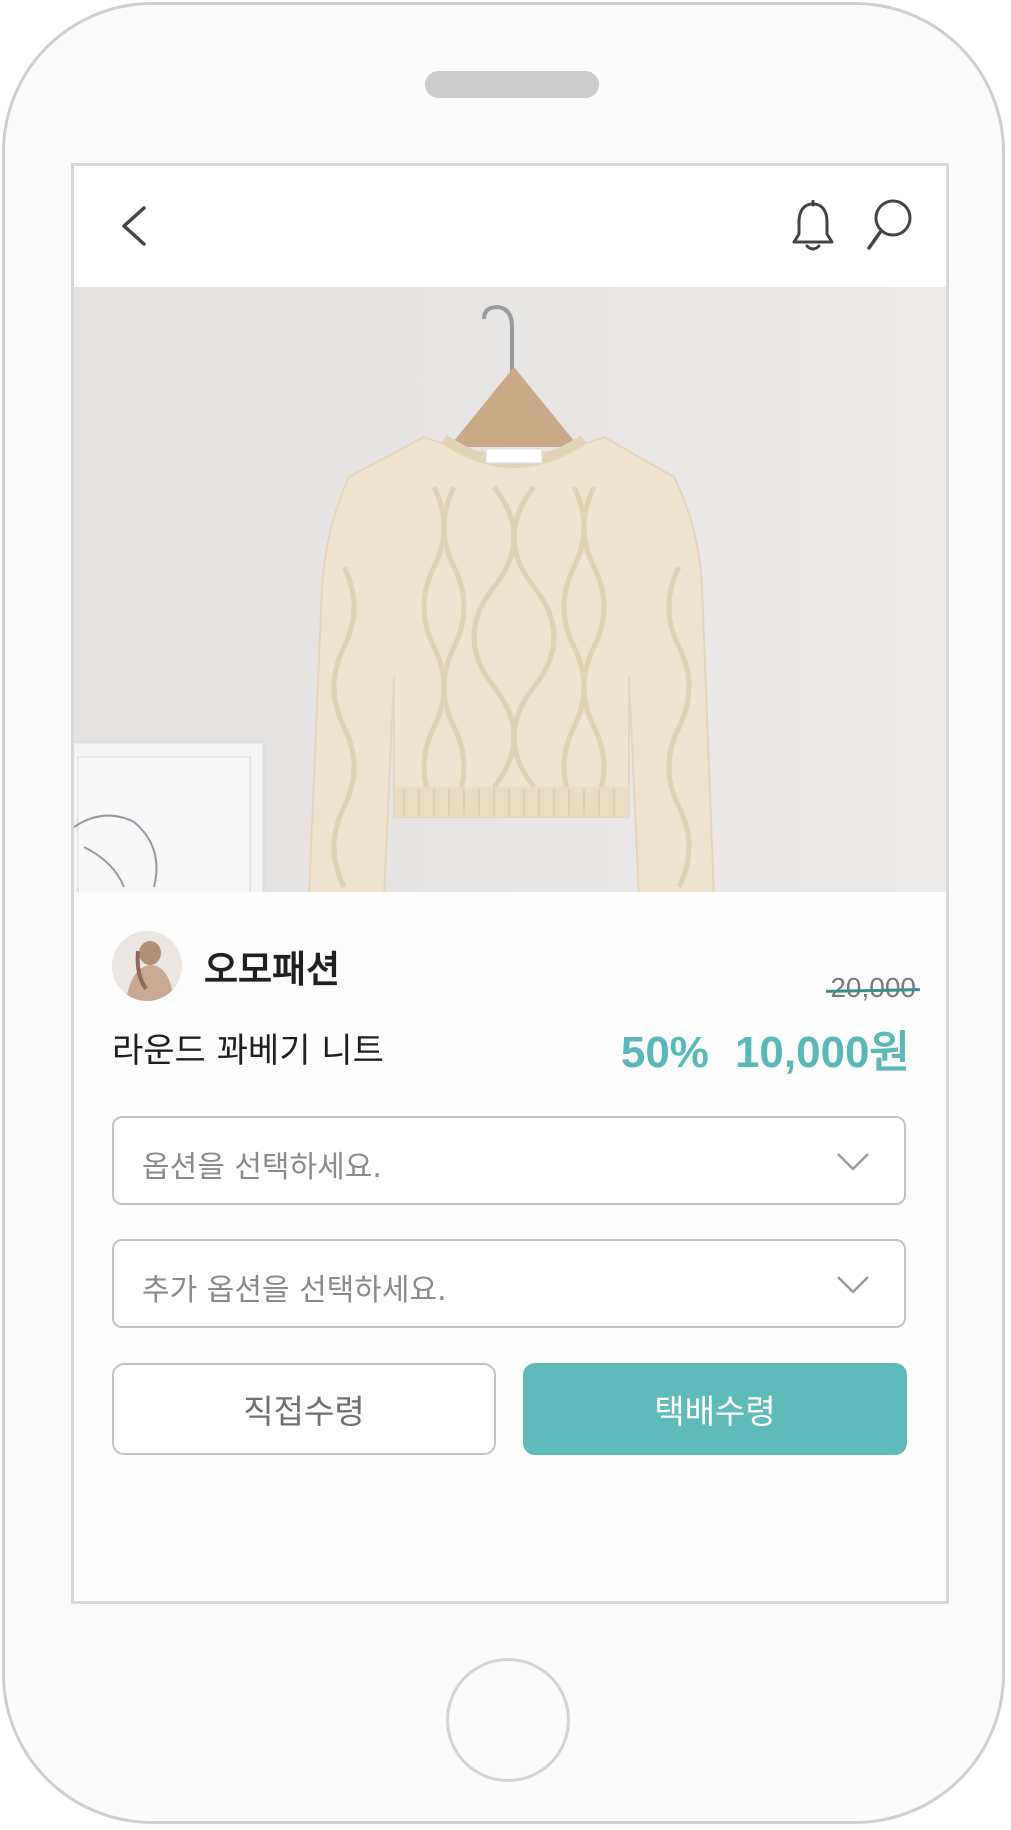 This screenshot has height=1830, width=1011. Describe the element at coordinates (715, 1409) in the screenshot. I see `parcel-delivery-button: 택배수령` at that location.